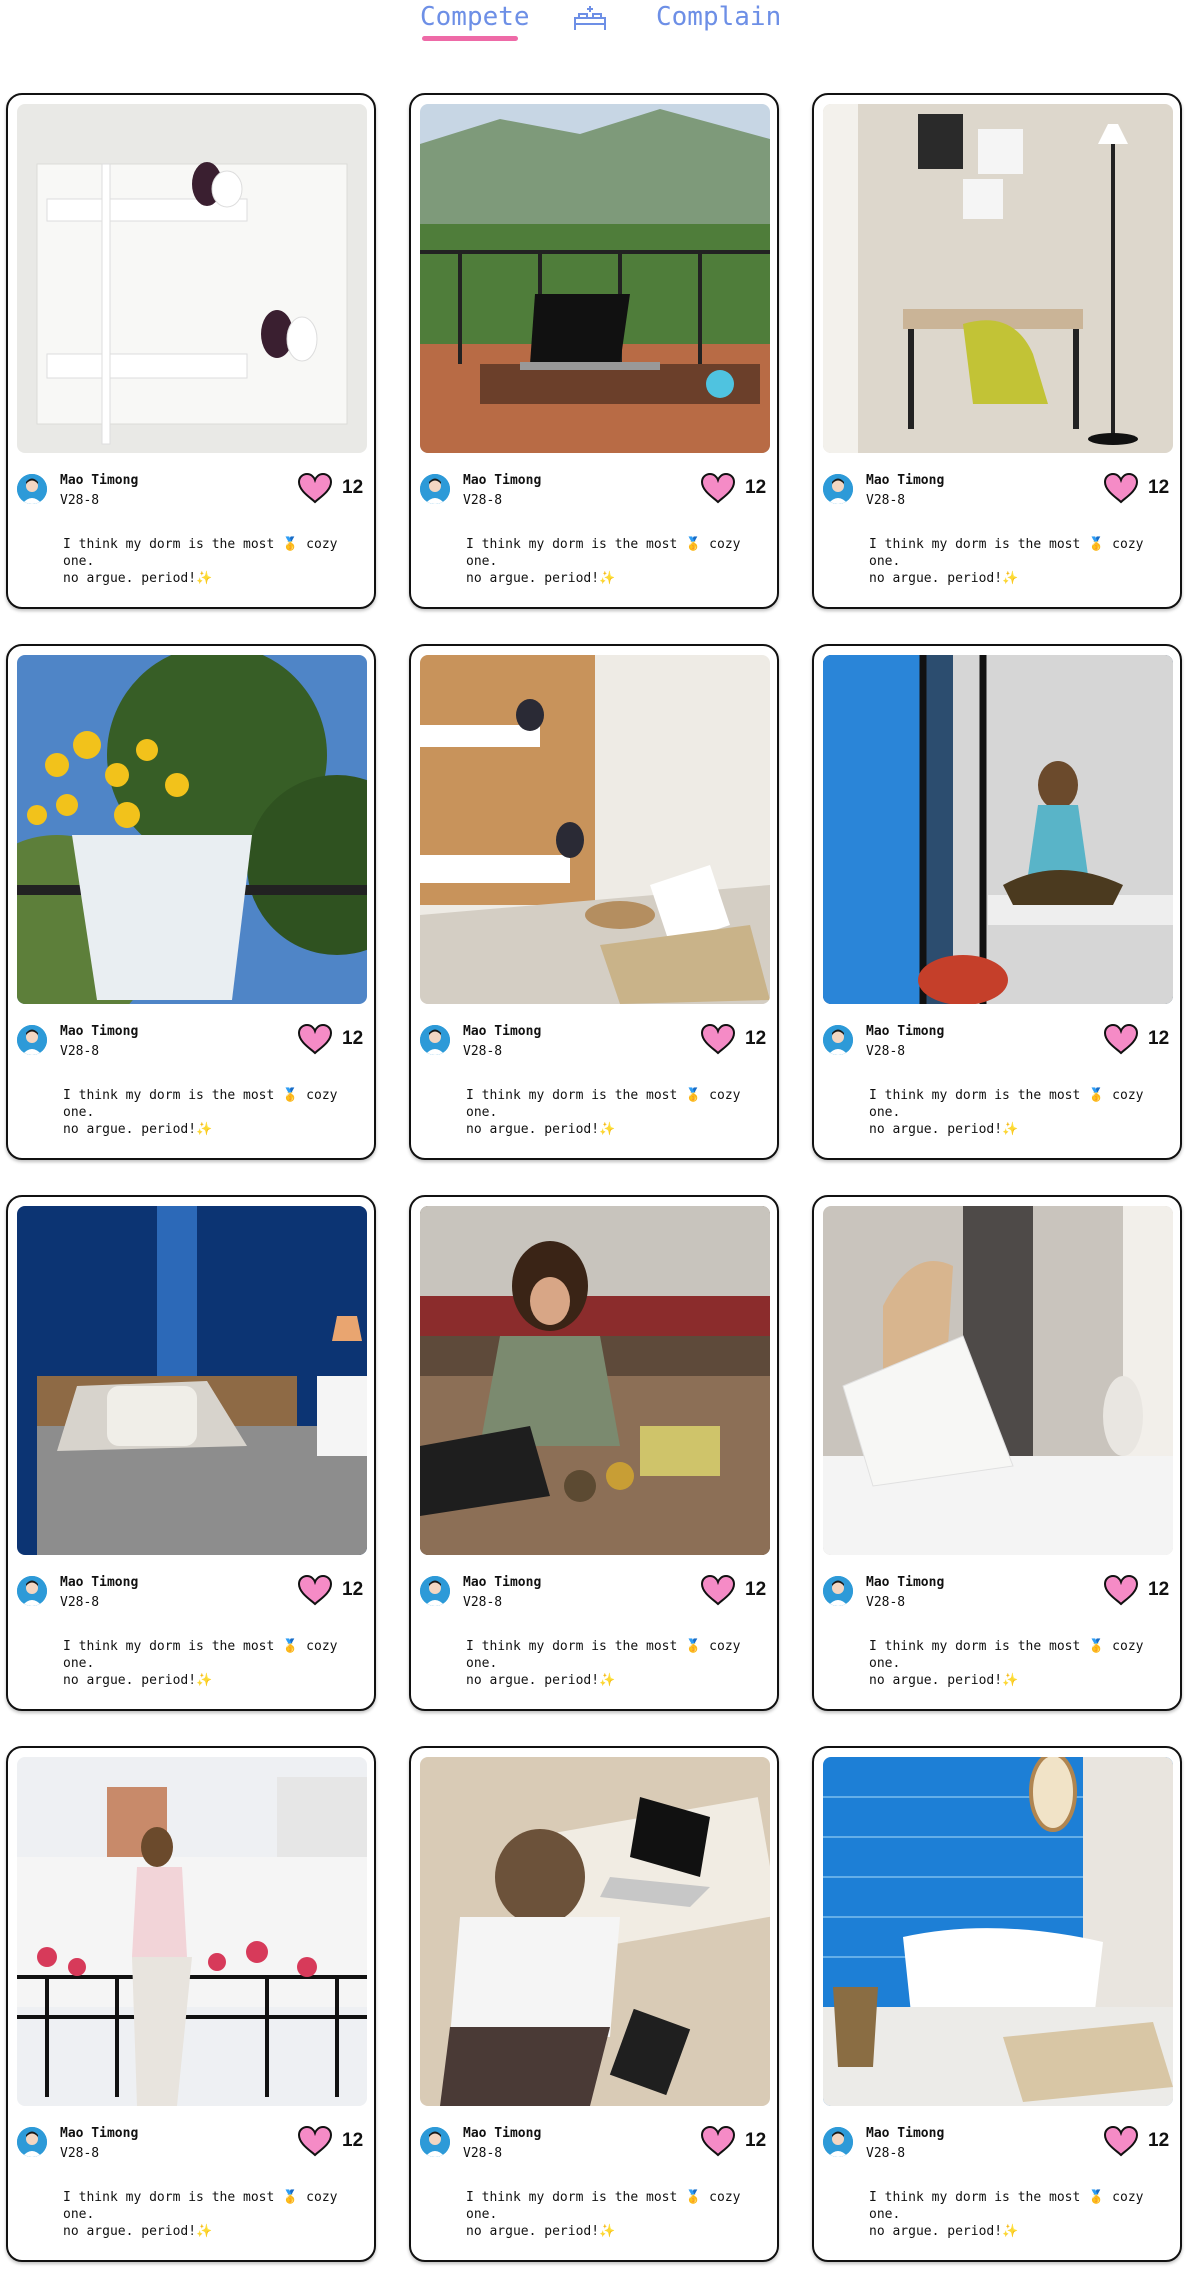 This screenshot has height=2274, width=1190. Describe the element at coordinates (590, 19) in the screenshot. I see `bed-icon` at that location.